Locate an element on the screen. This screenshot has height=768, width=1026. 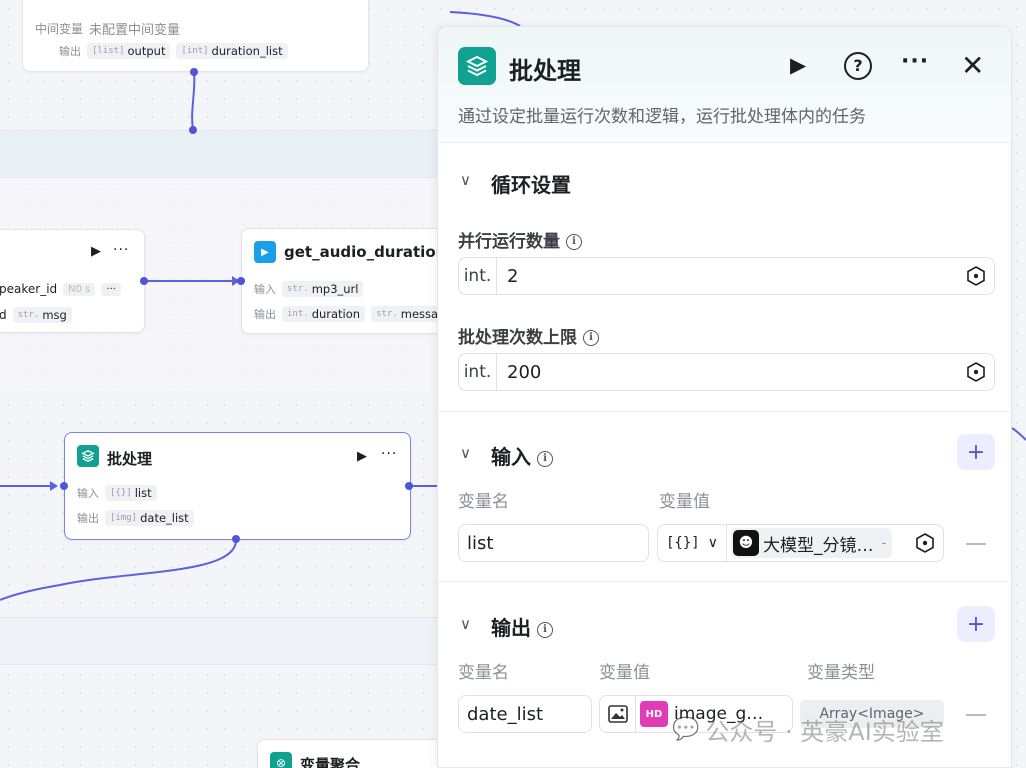
type-select: [{}] ∨ is located at coordinates (692, 543).